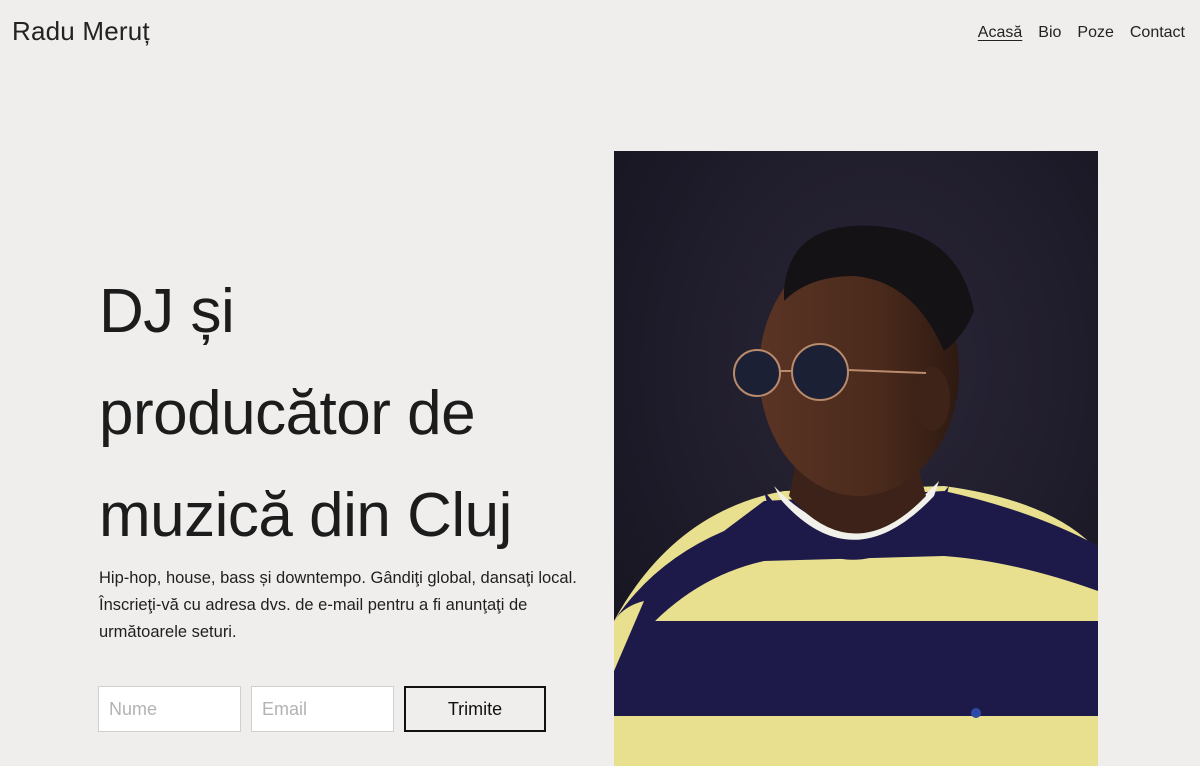  I want to click on site-title: Radu Meruț, so click(81, 31).